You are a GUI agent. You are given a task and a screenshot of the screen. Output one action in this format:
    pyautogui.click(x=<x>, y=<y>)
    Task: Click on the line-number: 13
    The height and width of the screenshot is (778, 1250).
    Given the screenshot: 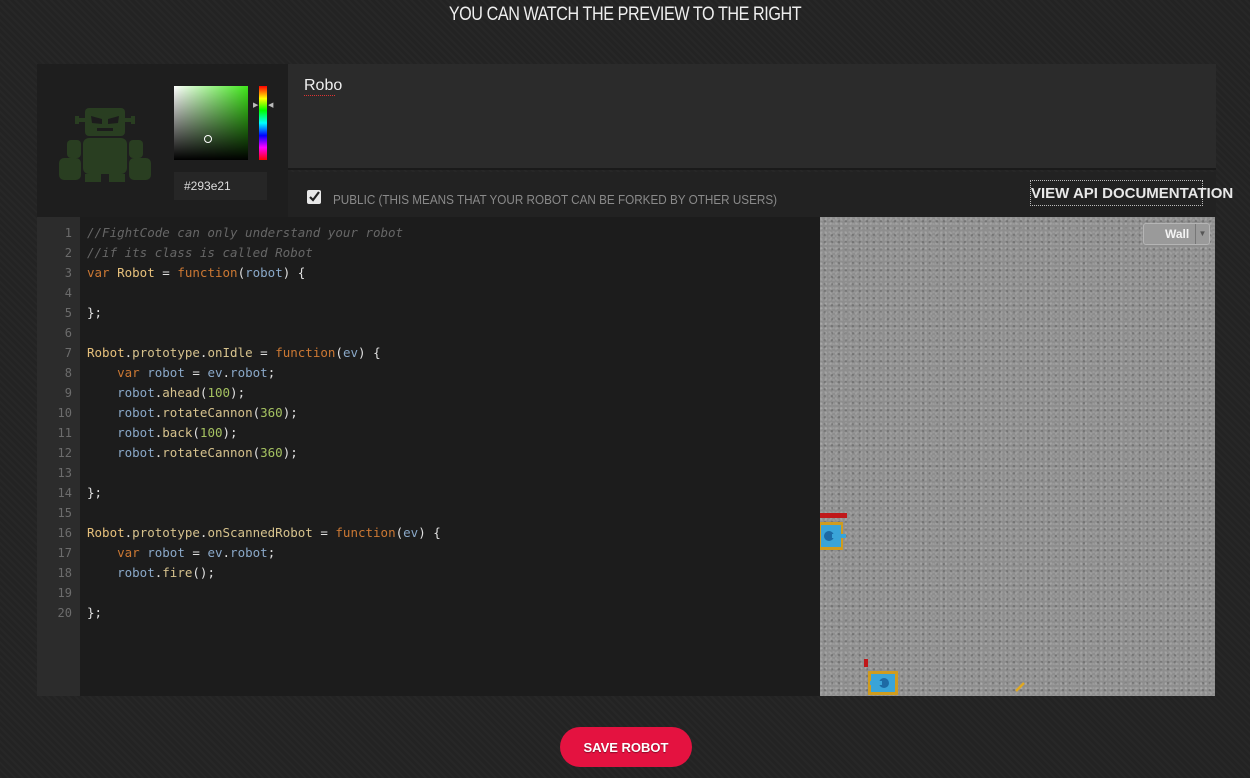 What is the action you would take?
    pyautogui.click(x=64, y=473)
    